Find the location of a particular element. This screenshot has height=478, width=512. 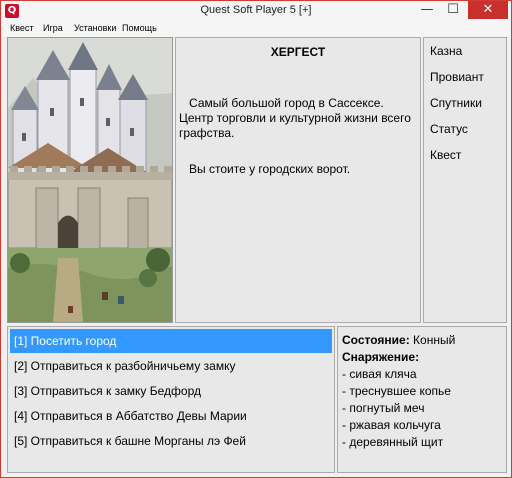

maximize-button: ☐ is located at coordinates (453, 10).